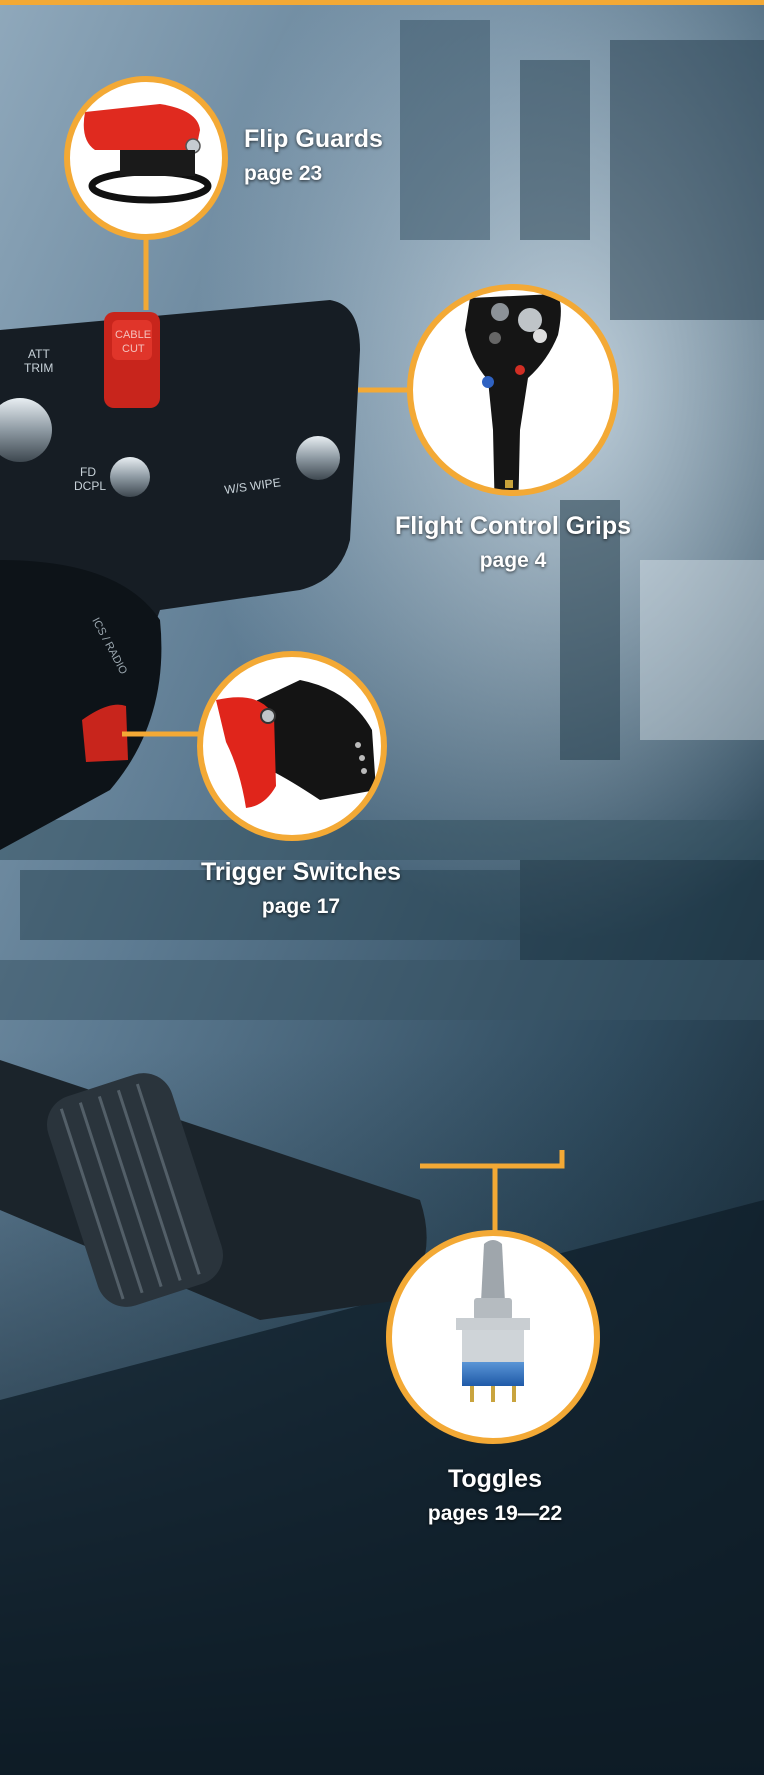  I want to click on cable-cut-marking: CABLE, so click(133, 335).